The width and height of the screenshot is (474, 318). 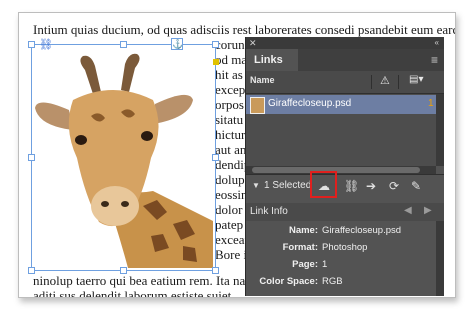 I want to click on body-text-line: od ma, so click(x=231, y=59).